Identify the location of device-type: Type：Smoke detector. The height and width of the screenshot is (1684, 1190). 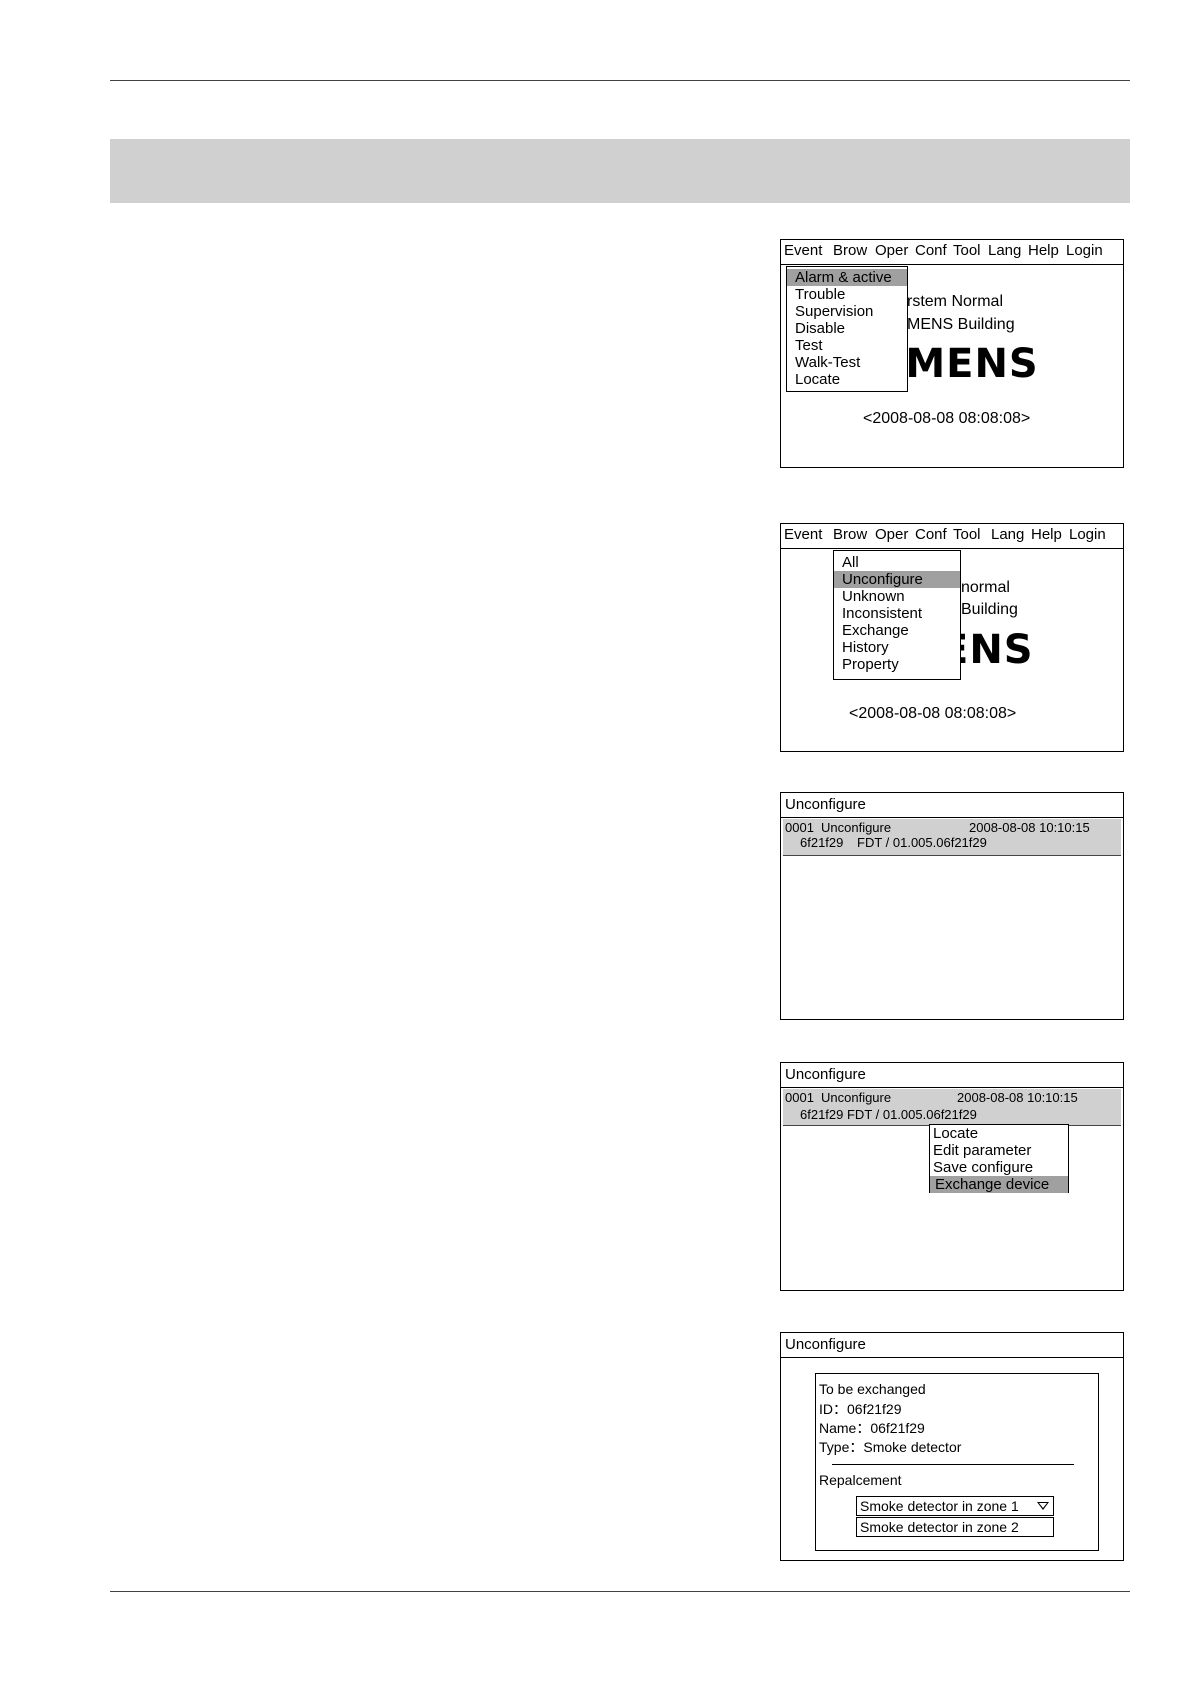
(890, 1447).